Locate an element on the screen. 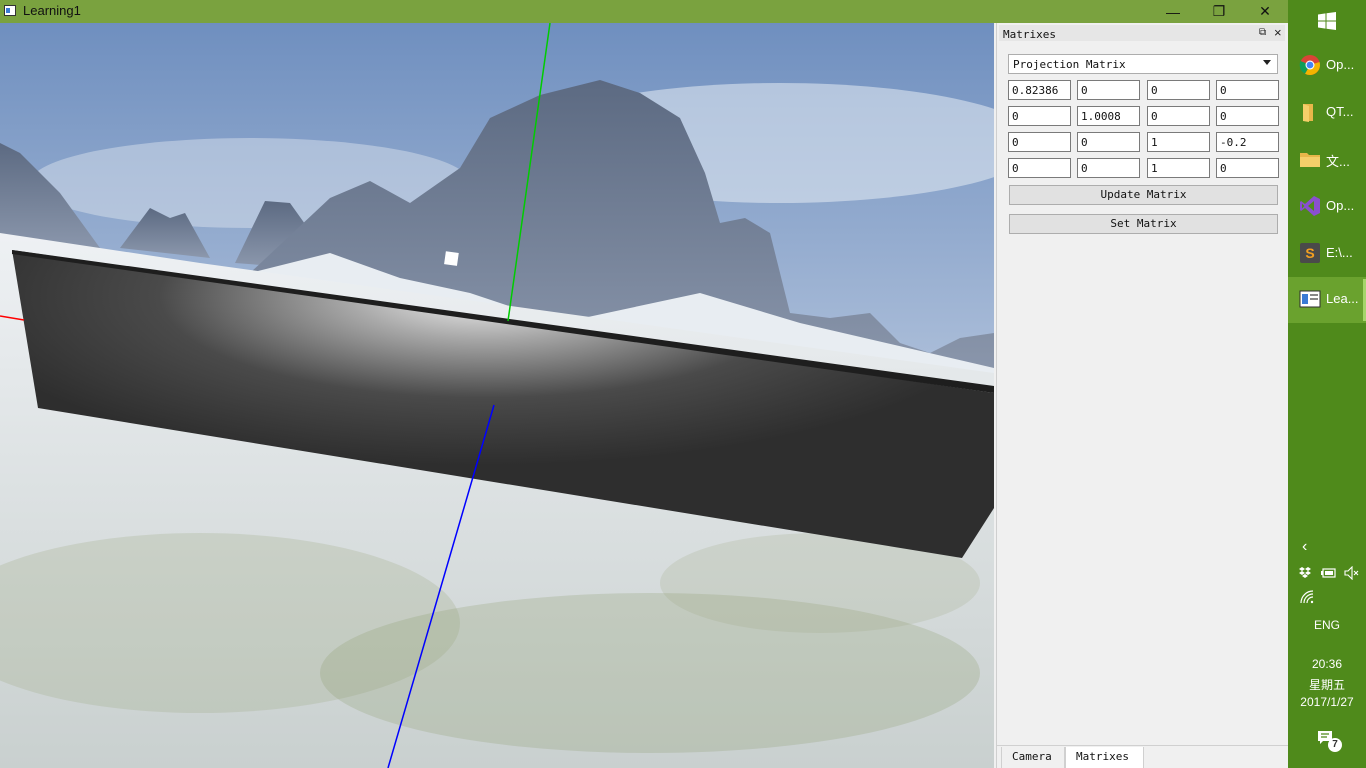 This screenshot has width=1366, height=768. light-marker is located at coordinates (451, 258).